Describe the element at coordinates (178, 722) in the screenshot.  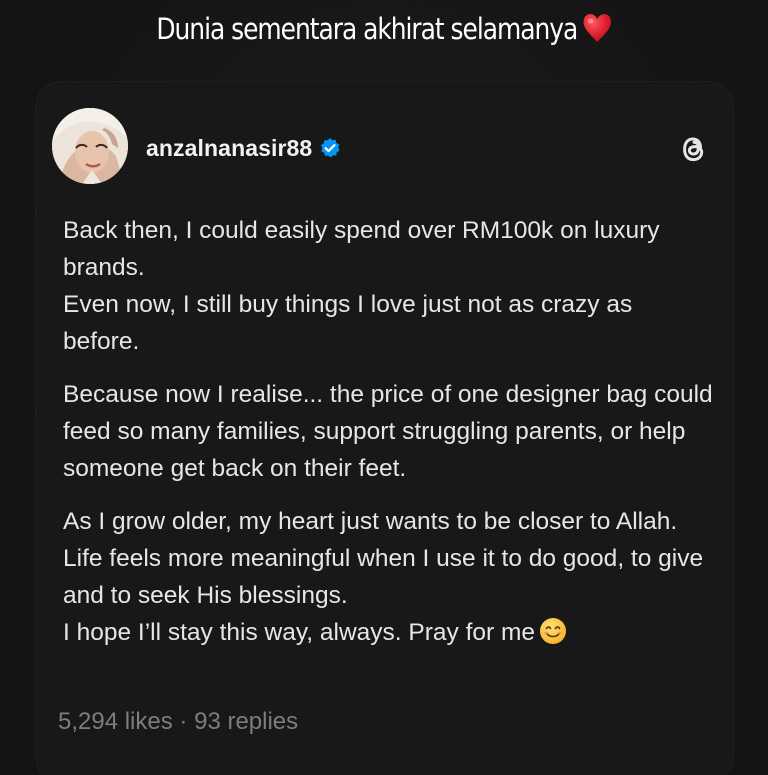
I see `post-stats: 5,294 likes · 93 replies` at that location.